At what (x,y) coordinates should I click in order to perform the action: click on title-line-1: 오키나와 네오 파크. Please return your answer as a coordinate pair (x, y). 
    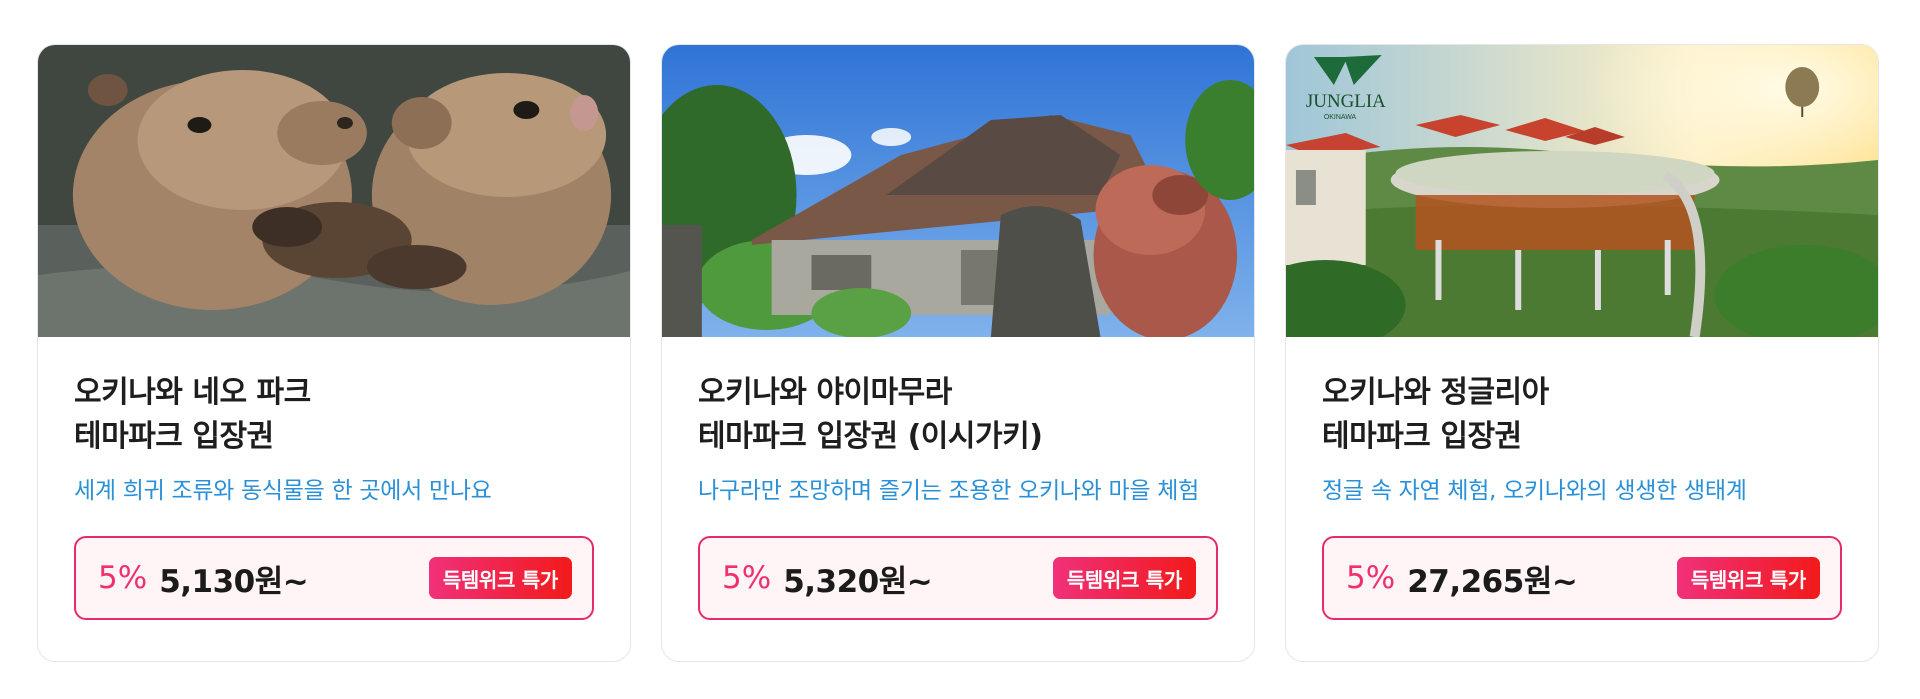
    Looking at the image, I should click on (192, 392).